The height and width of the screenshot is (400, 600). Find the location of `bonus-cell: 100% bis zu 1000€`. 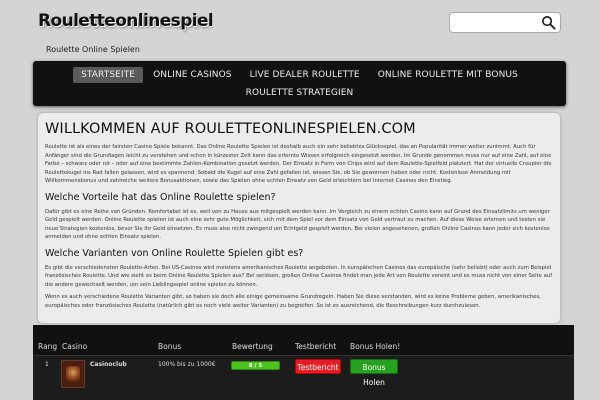

bonus-cell: 100% bis zu 1000€ is located at coordinates (187, 364).